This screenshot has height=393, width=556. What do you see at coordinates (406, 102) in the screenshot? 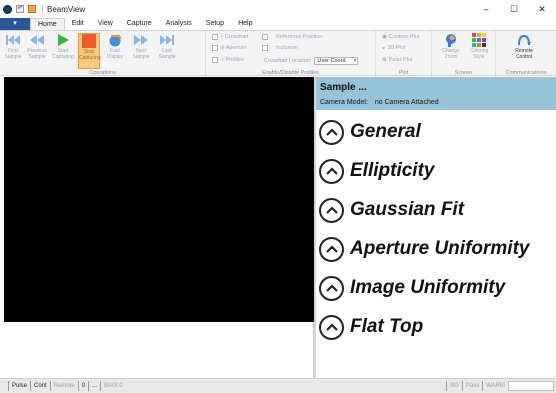
I see `camera-model-value: no Camera Attached` at bounding box center [406, 102].